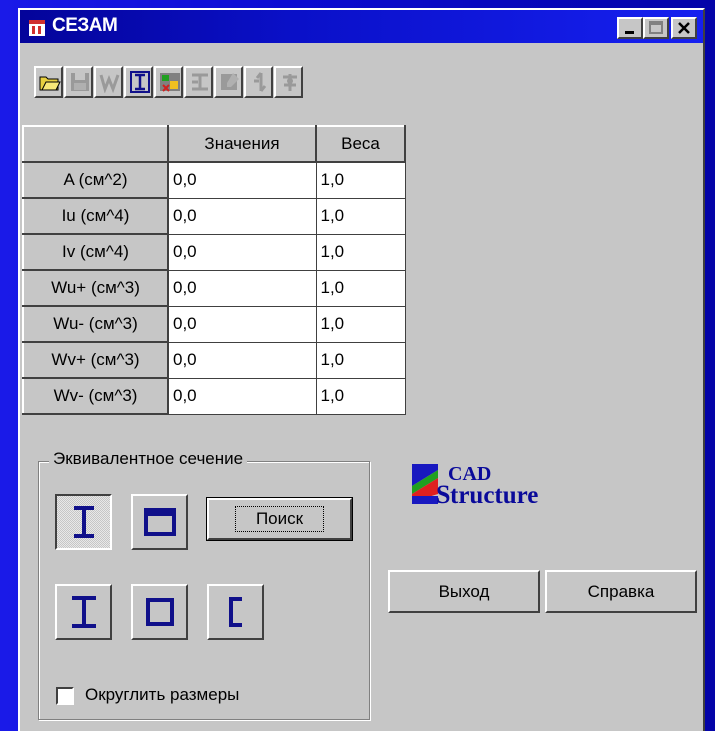 This screenshot has width=715, height=731. I want to click on open-button, so click(48, 82).